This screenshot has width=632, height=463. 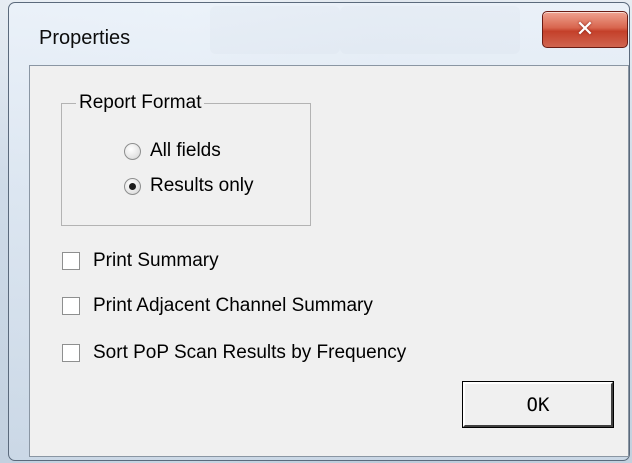 What do you see at coordinates (250, 352) in the screenshot?
I see `checkbox-label: Sort PoP Scan Results by Frequency` at bounding box center [250, 352].